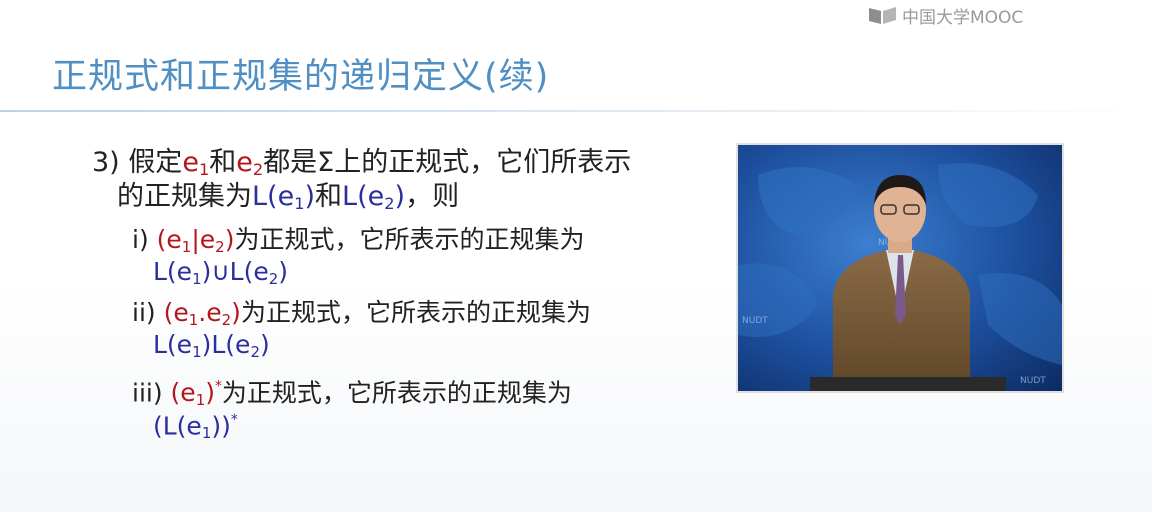 This screenshot has width=1152, height=512. Describe the element at coordinates (374, 197) in the screenshot. I see `set-L-e2: L(e2)` at that location.